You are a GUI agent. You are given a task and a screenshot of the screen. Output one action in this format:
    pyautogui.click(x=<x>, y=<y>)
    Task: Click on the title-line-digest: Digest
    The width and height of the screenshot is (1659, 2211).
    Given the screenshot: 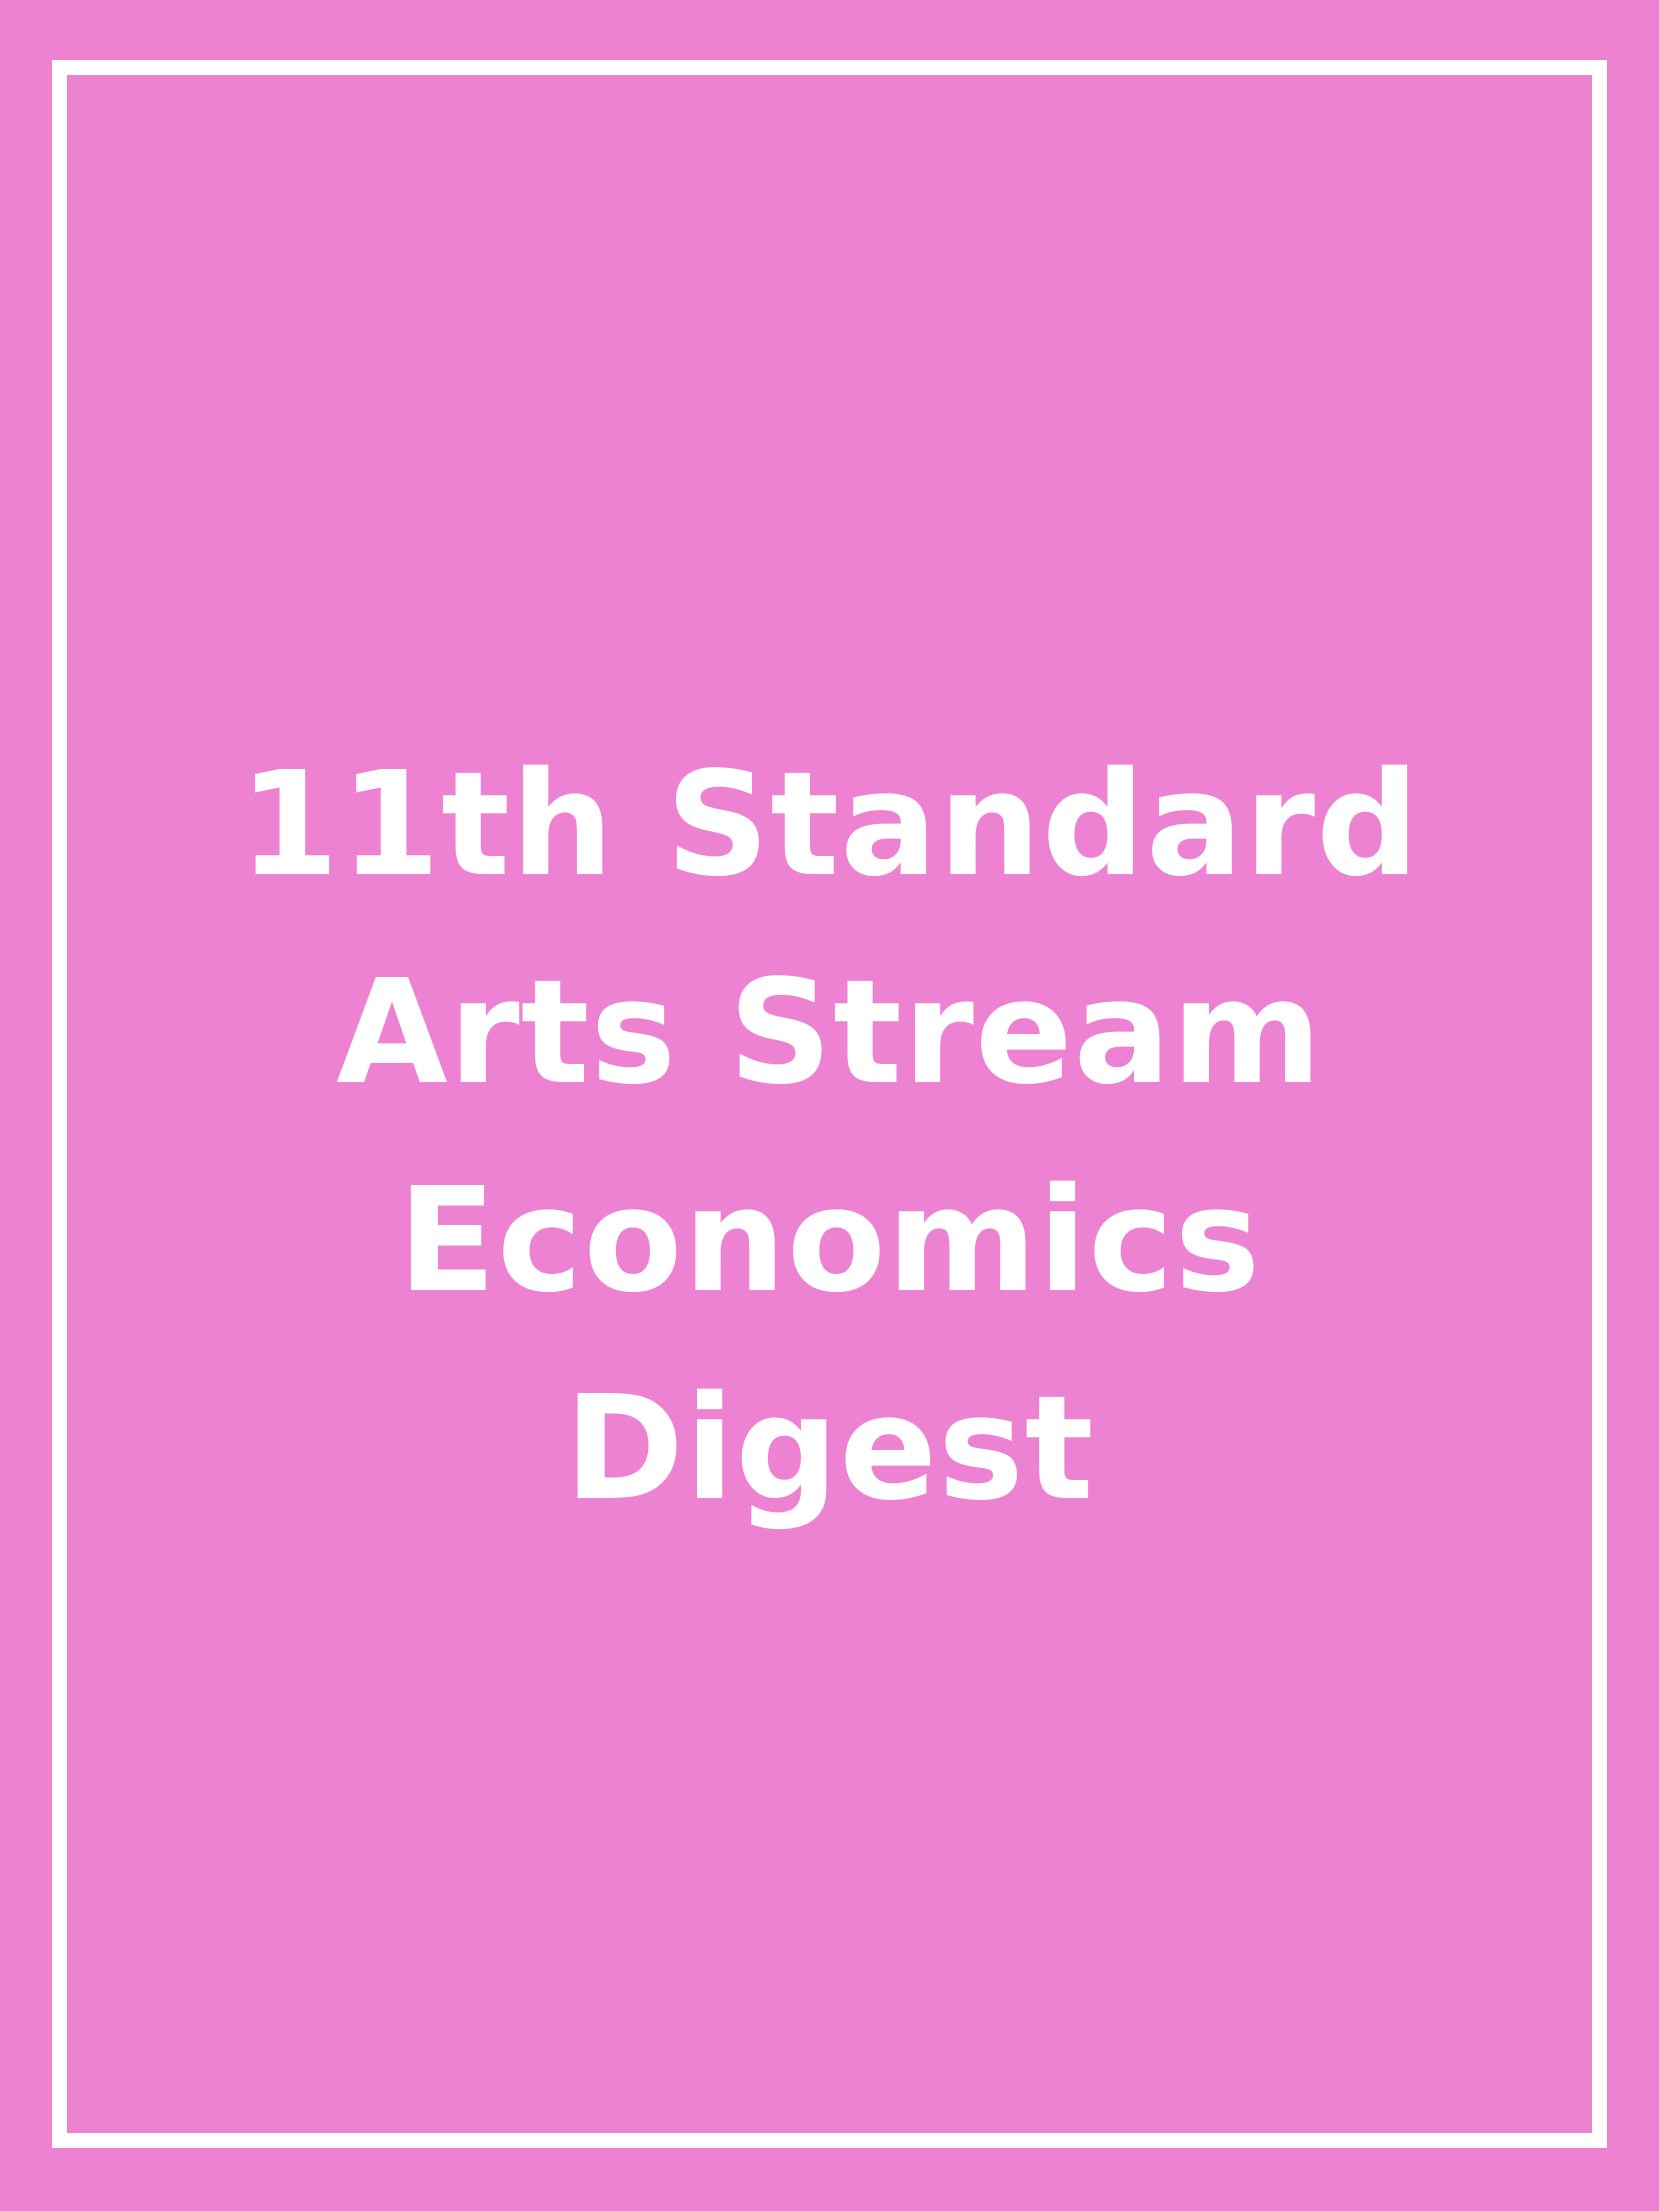 What is the action you would take?
    pyautogui.click(x=829, y=1448)
    